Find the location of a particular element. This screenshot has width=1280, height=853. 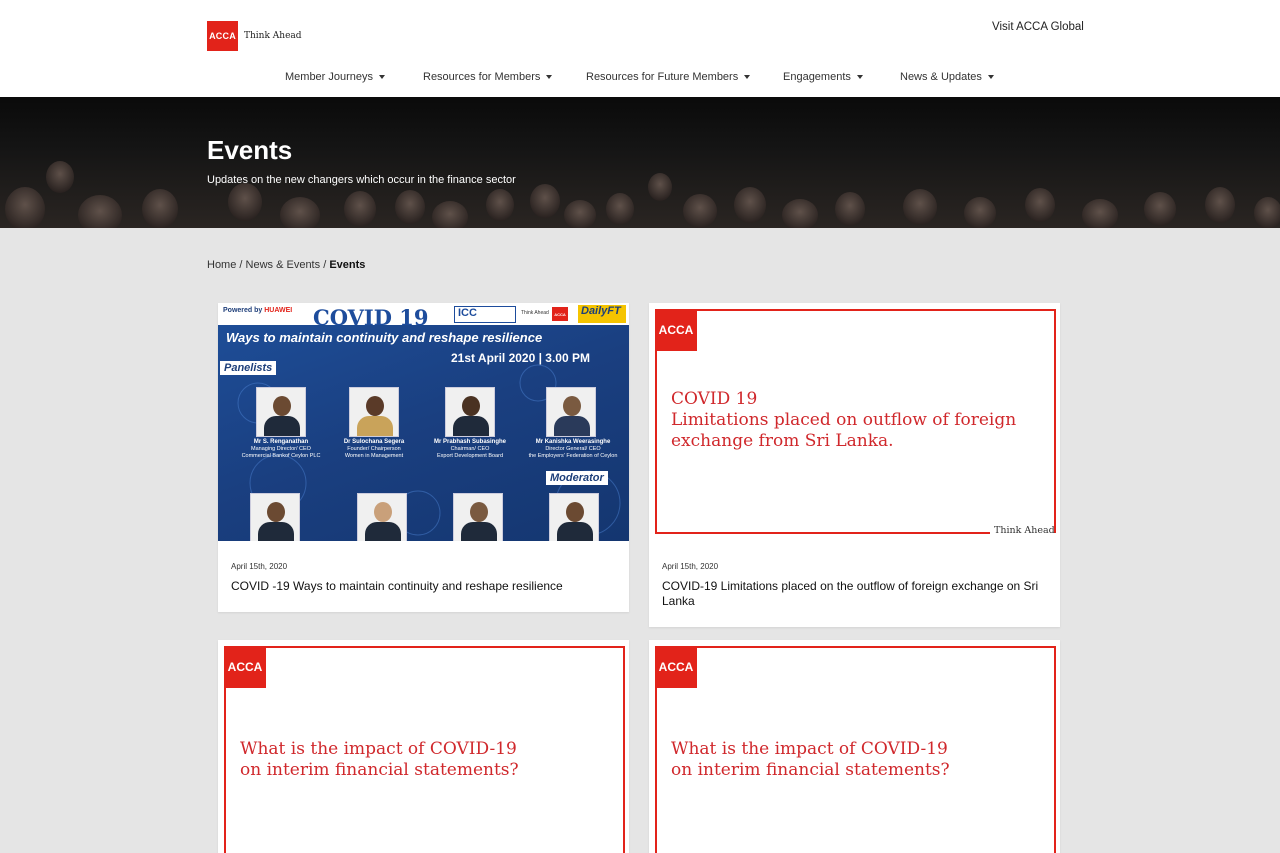

panelist-org: Commercial Bankof Ceylon PLC is located at coordinates (281, 456).